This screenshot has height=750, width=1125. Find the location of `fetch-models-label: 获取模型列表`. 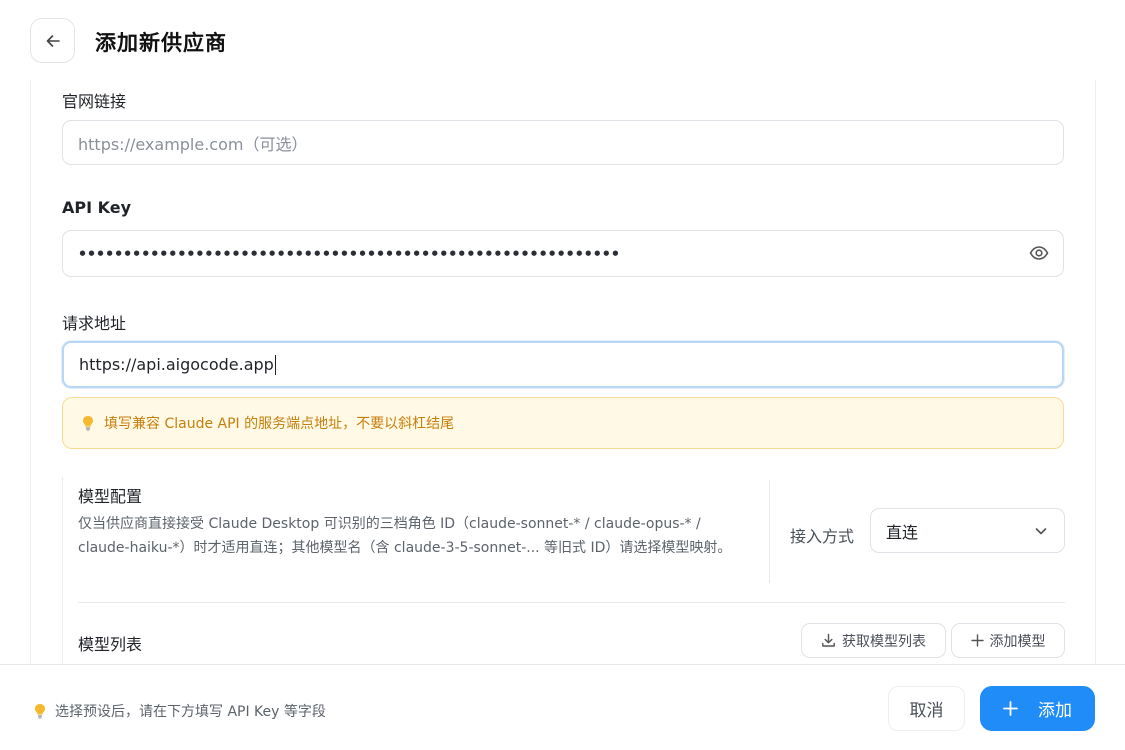

fetch-models-label: 获取模型列表 is located at coordinates (884, 641).